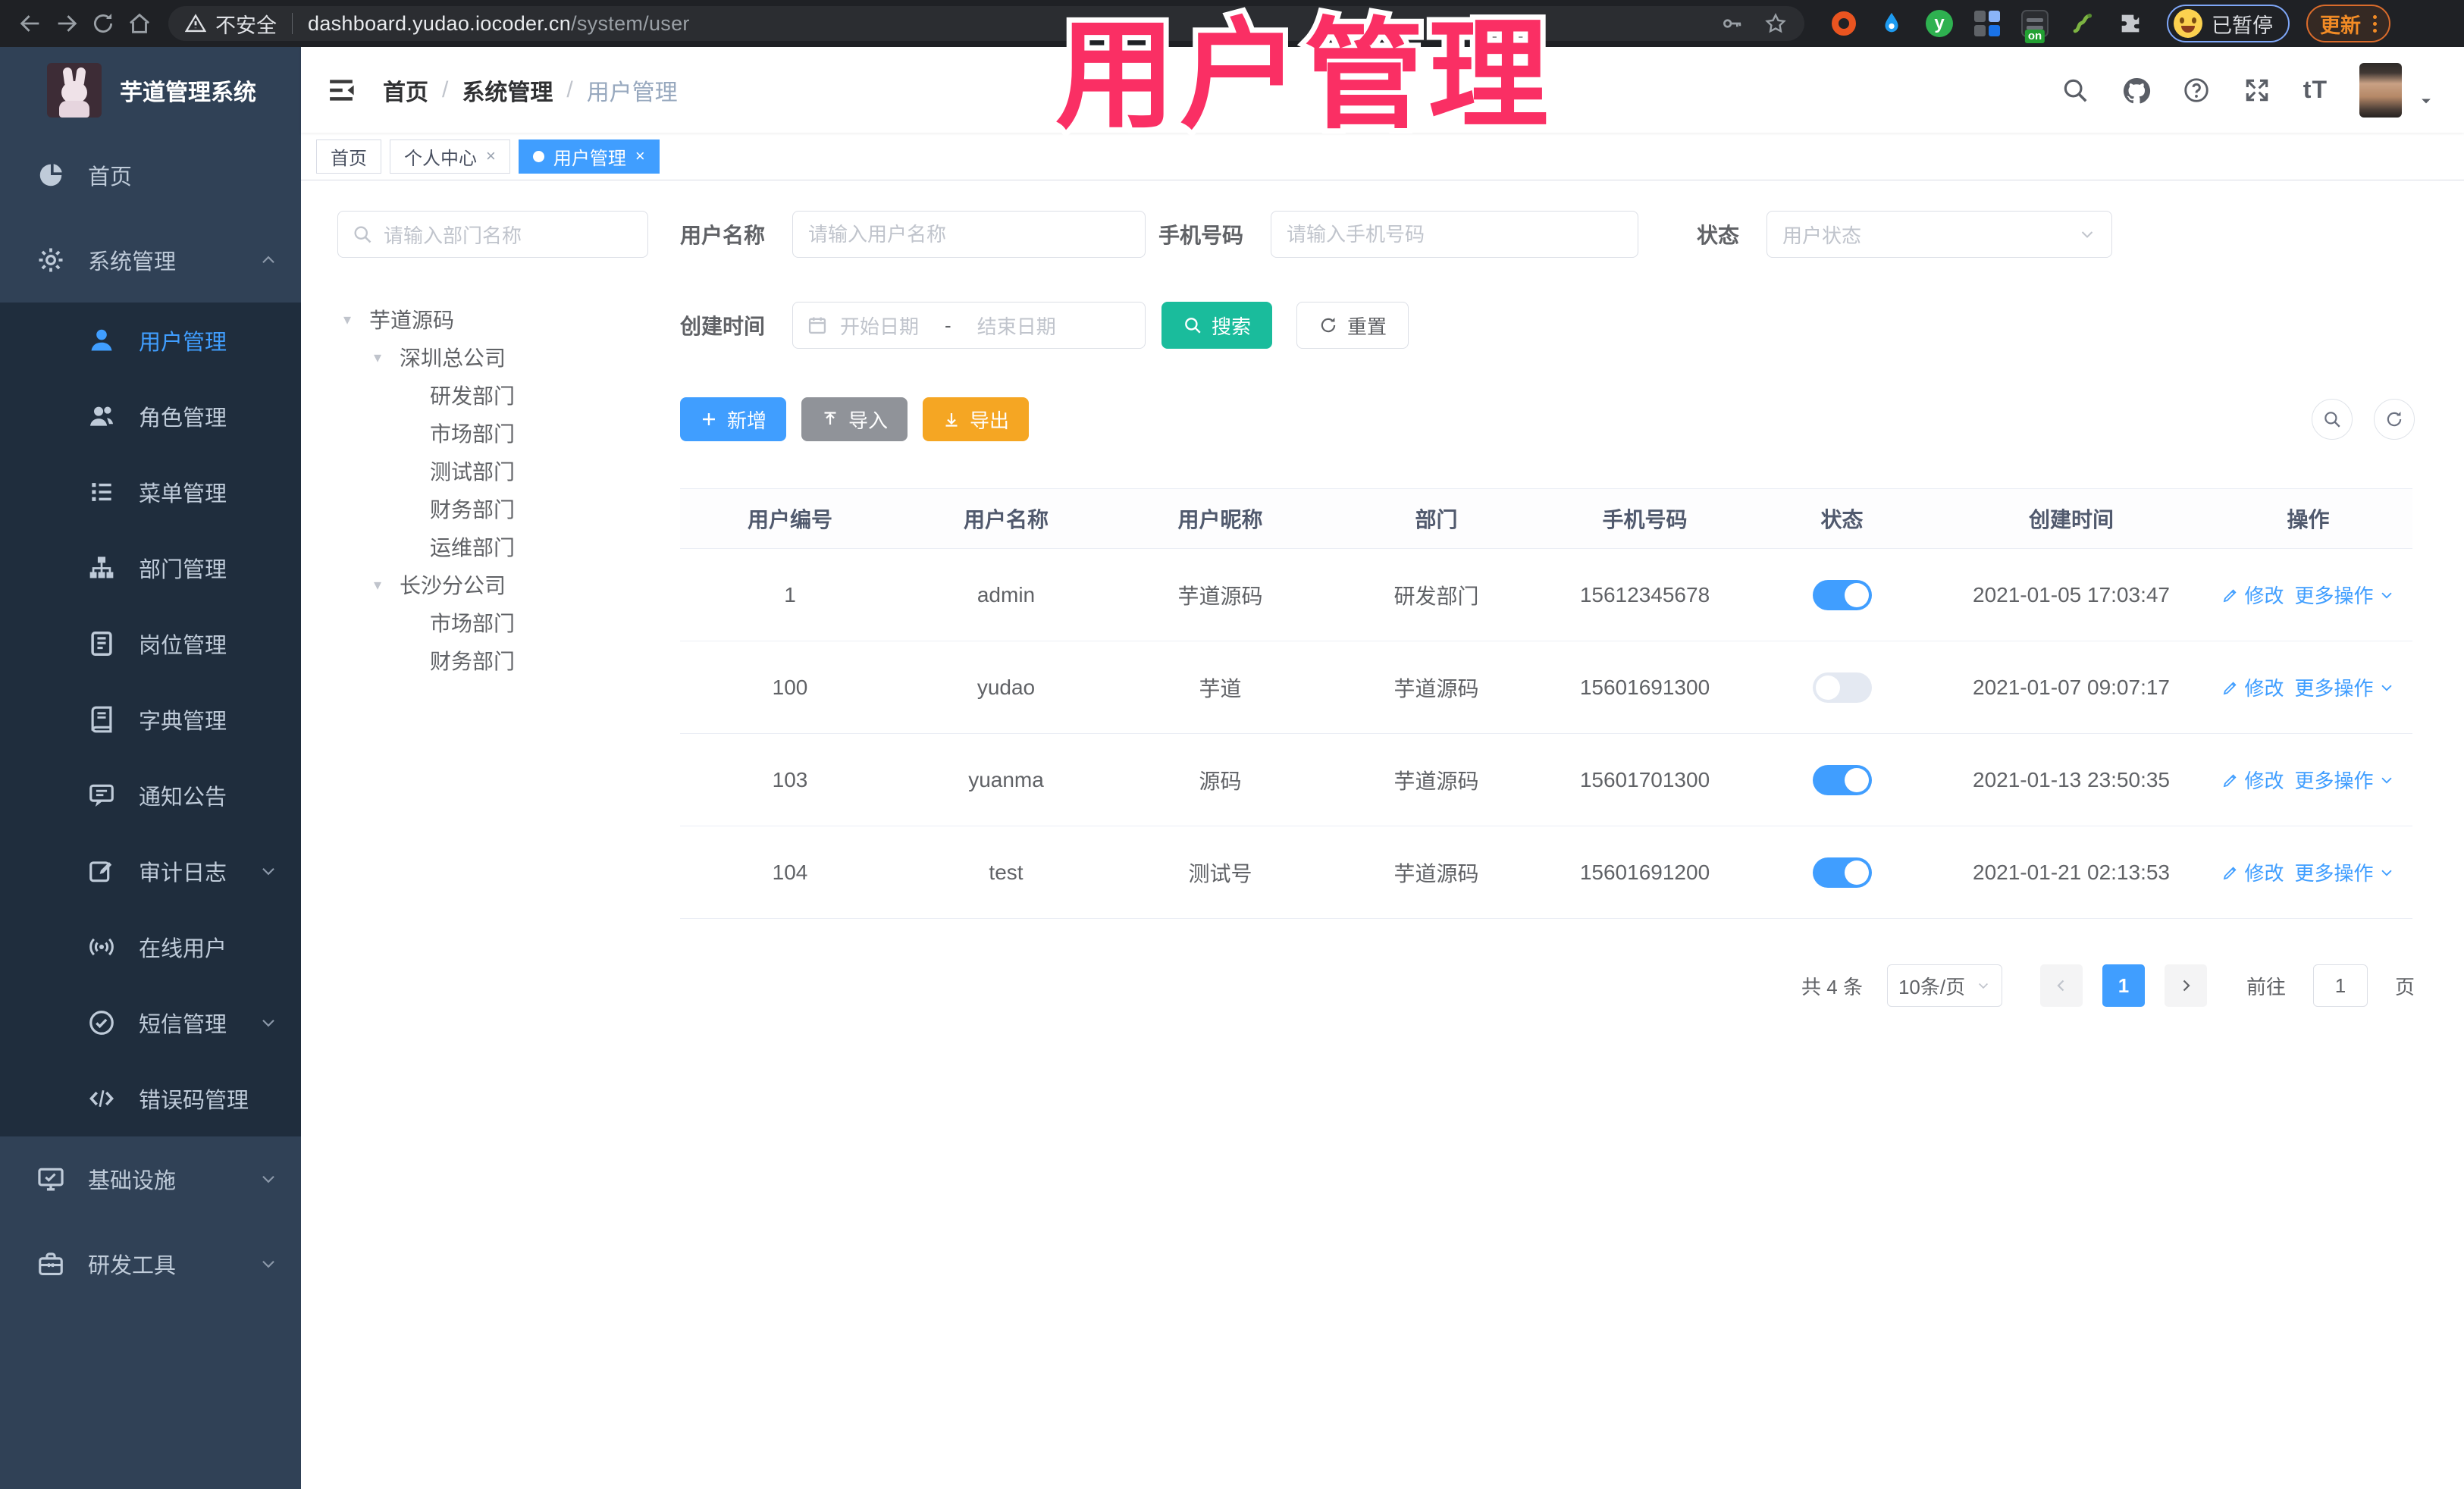  Describe the element at coordinates (493, 235) in the screenshot. I see `dept-search-input: 请输入部门名称` at that location.